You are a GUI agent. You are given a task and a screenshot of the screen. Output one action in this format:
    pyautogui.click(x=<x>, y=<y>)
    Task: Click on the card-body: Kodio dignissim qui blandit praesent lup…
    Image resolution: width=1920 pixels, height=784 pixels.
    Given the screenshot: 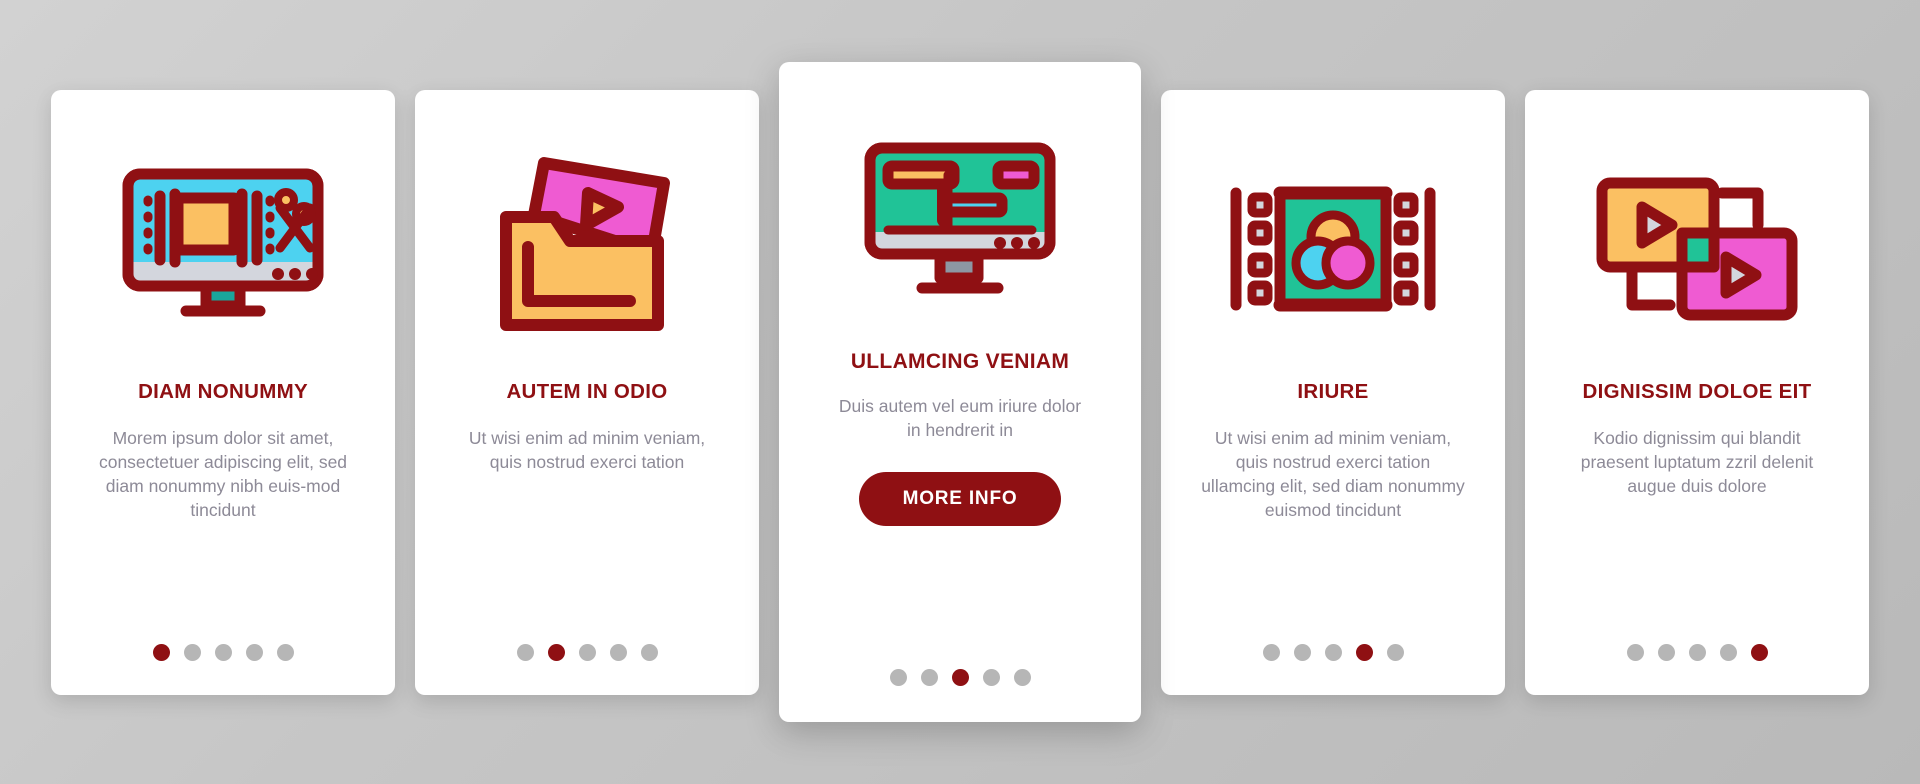 What is the action you would take?
    pyautogui.click(x=1697, y=461)
    